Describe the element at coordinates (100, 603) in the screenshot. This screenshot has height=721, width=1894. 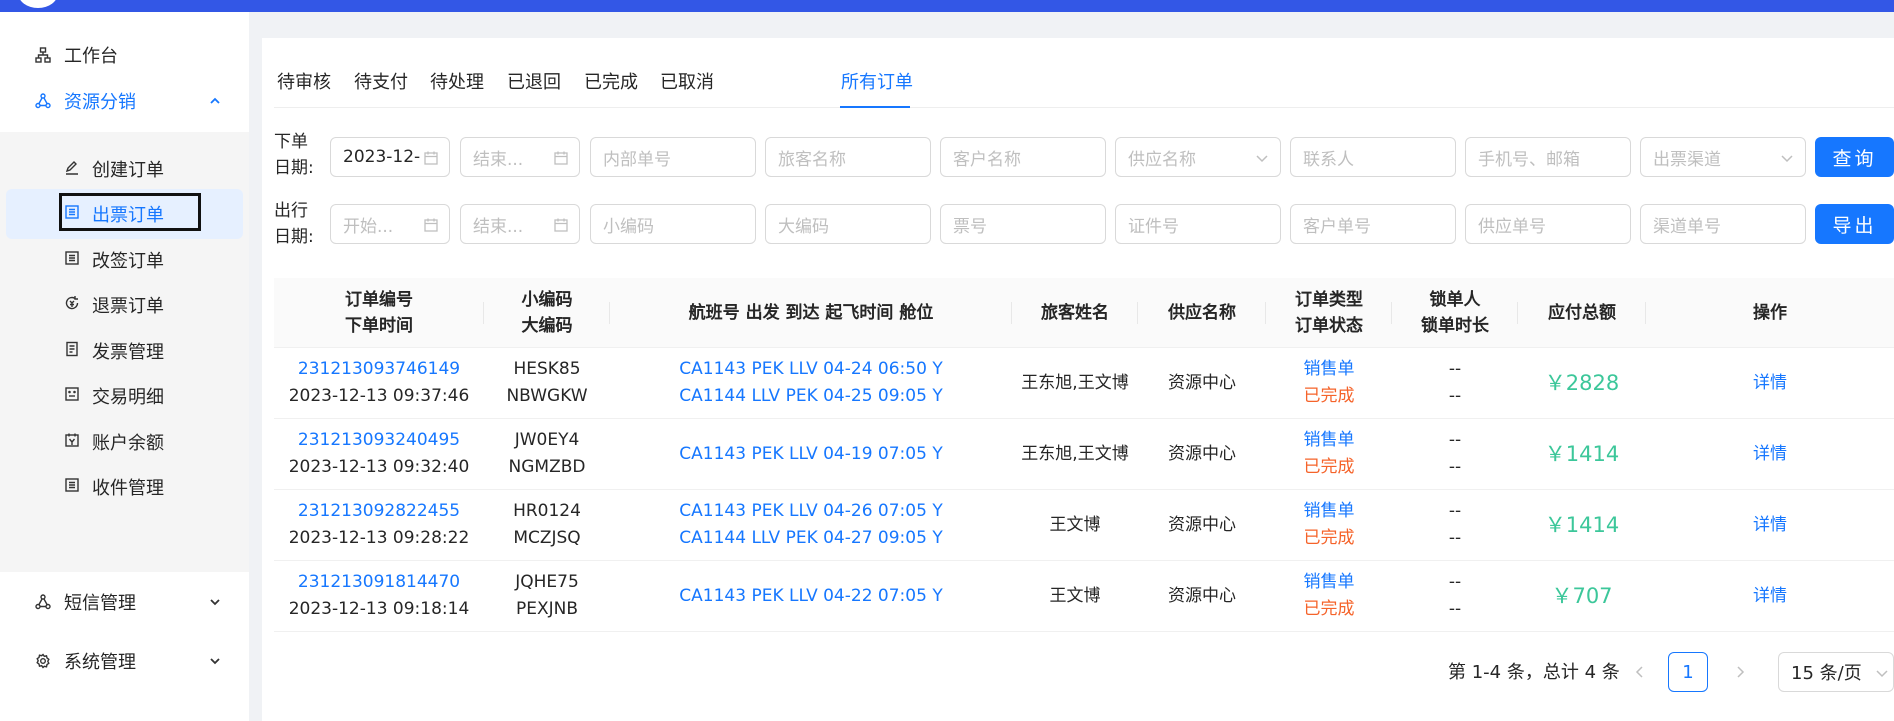
I see `sidebar-item-label: 短信管理` at that location.